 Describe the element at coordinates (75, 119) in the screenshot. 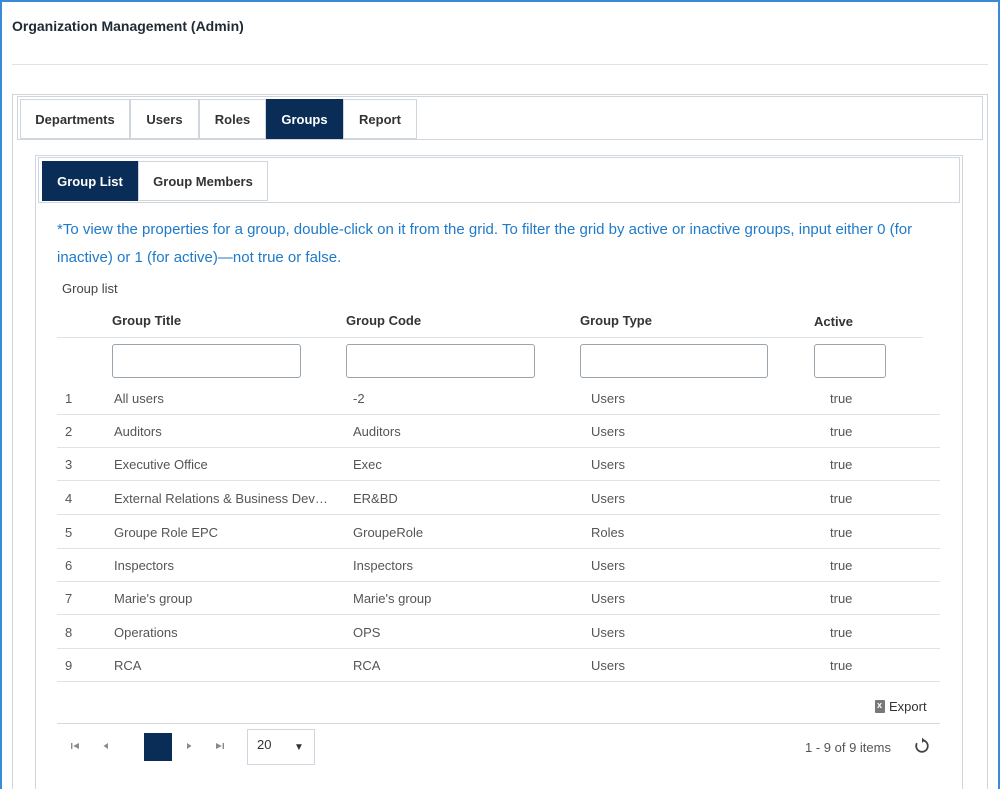

I see `tab-departments: Departments` at that location.